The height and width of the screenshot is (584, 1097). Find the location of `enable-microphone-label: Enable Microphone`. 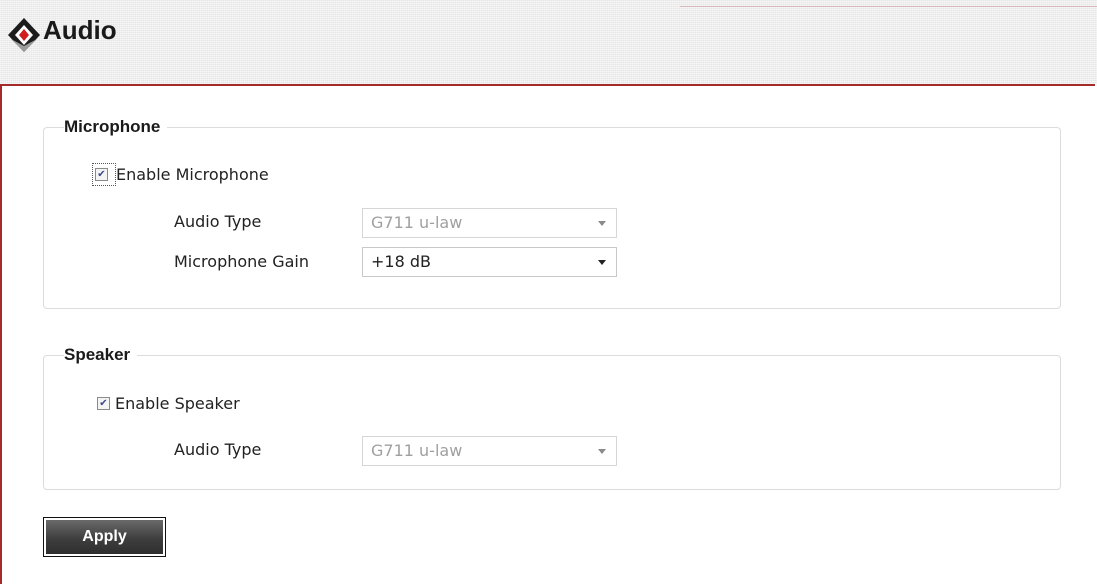

enable-microphone-label: Enable Microphone is located at coordinates (192, 174).